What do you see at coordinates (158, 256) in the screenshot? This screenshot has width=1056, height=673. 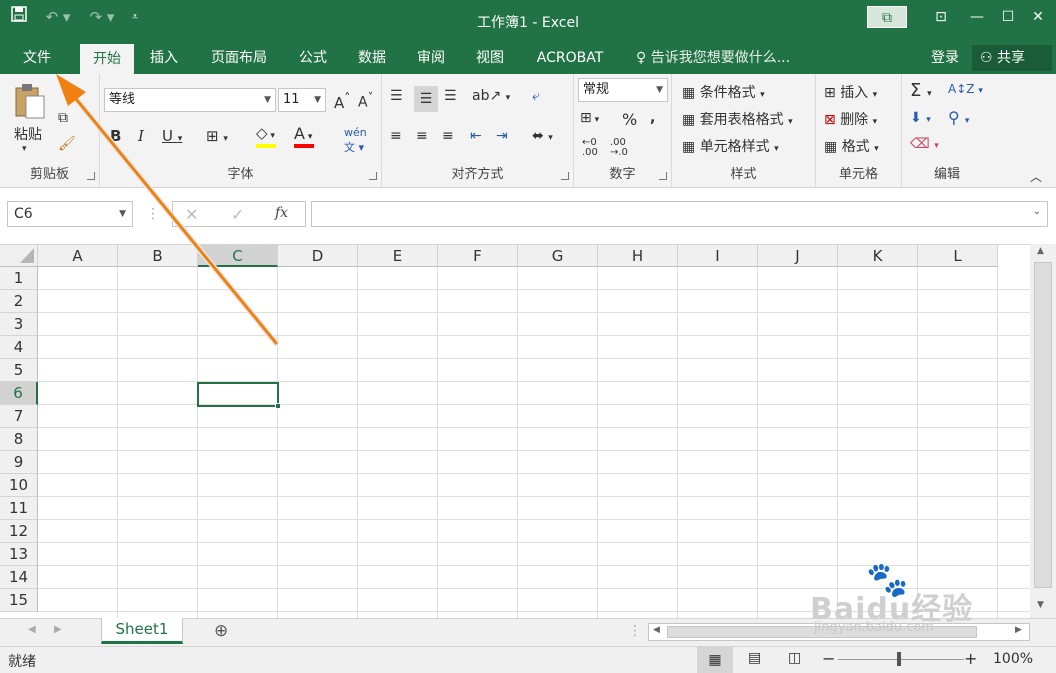 I see `column-header-b: B` at bounding box center [158, 256].